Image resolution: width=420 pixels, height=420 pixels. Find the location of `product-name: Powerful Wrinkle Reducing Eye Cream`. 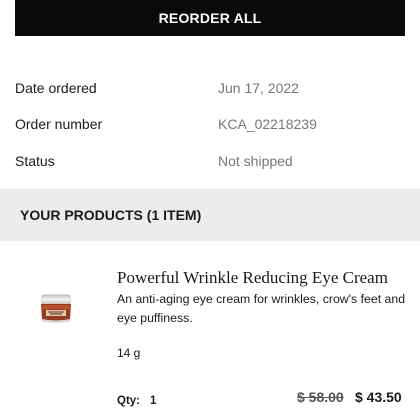

product-name: Powerful Wrinkle Reducing Eye Cream is located at coordinates (252, 278).